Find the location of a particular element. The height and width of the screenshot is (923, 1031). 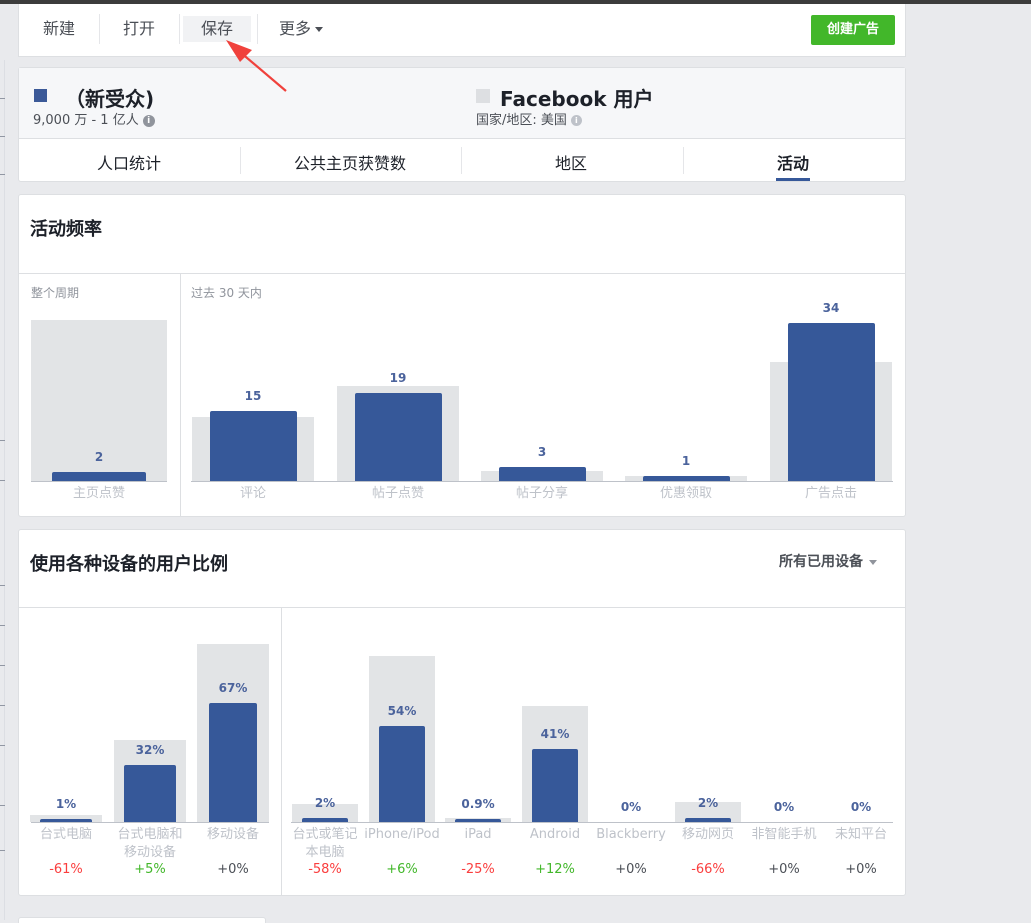

difference-value: -61% is located at coordinates (66, 869).